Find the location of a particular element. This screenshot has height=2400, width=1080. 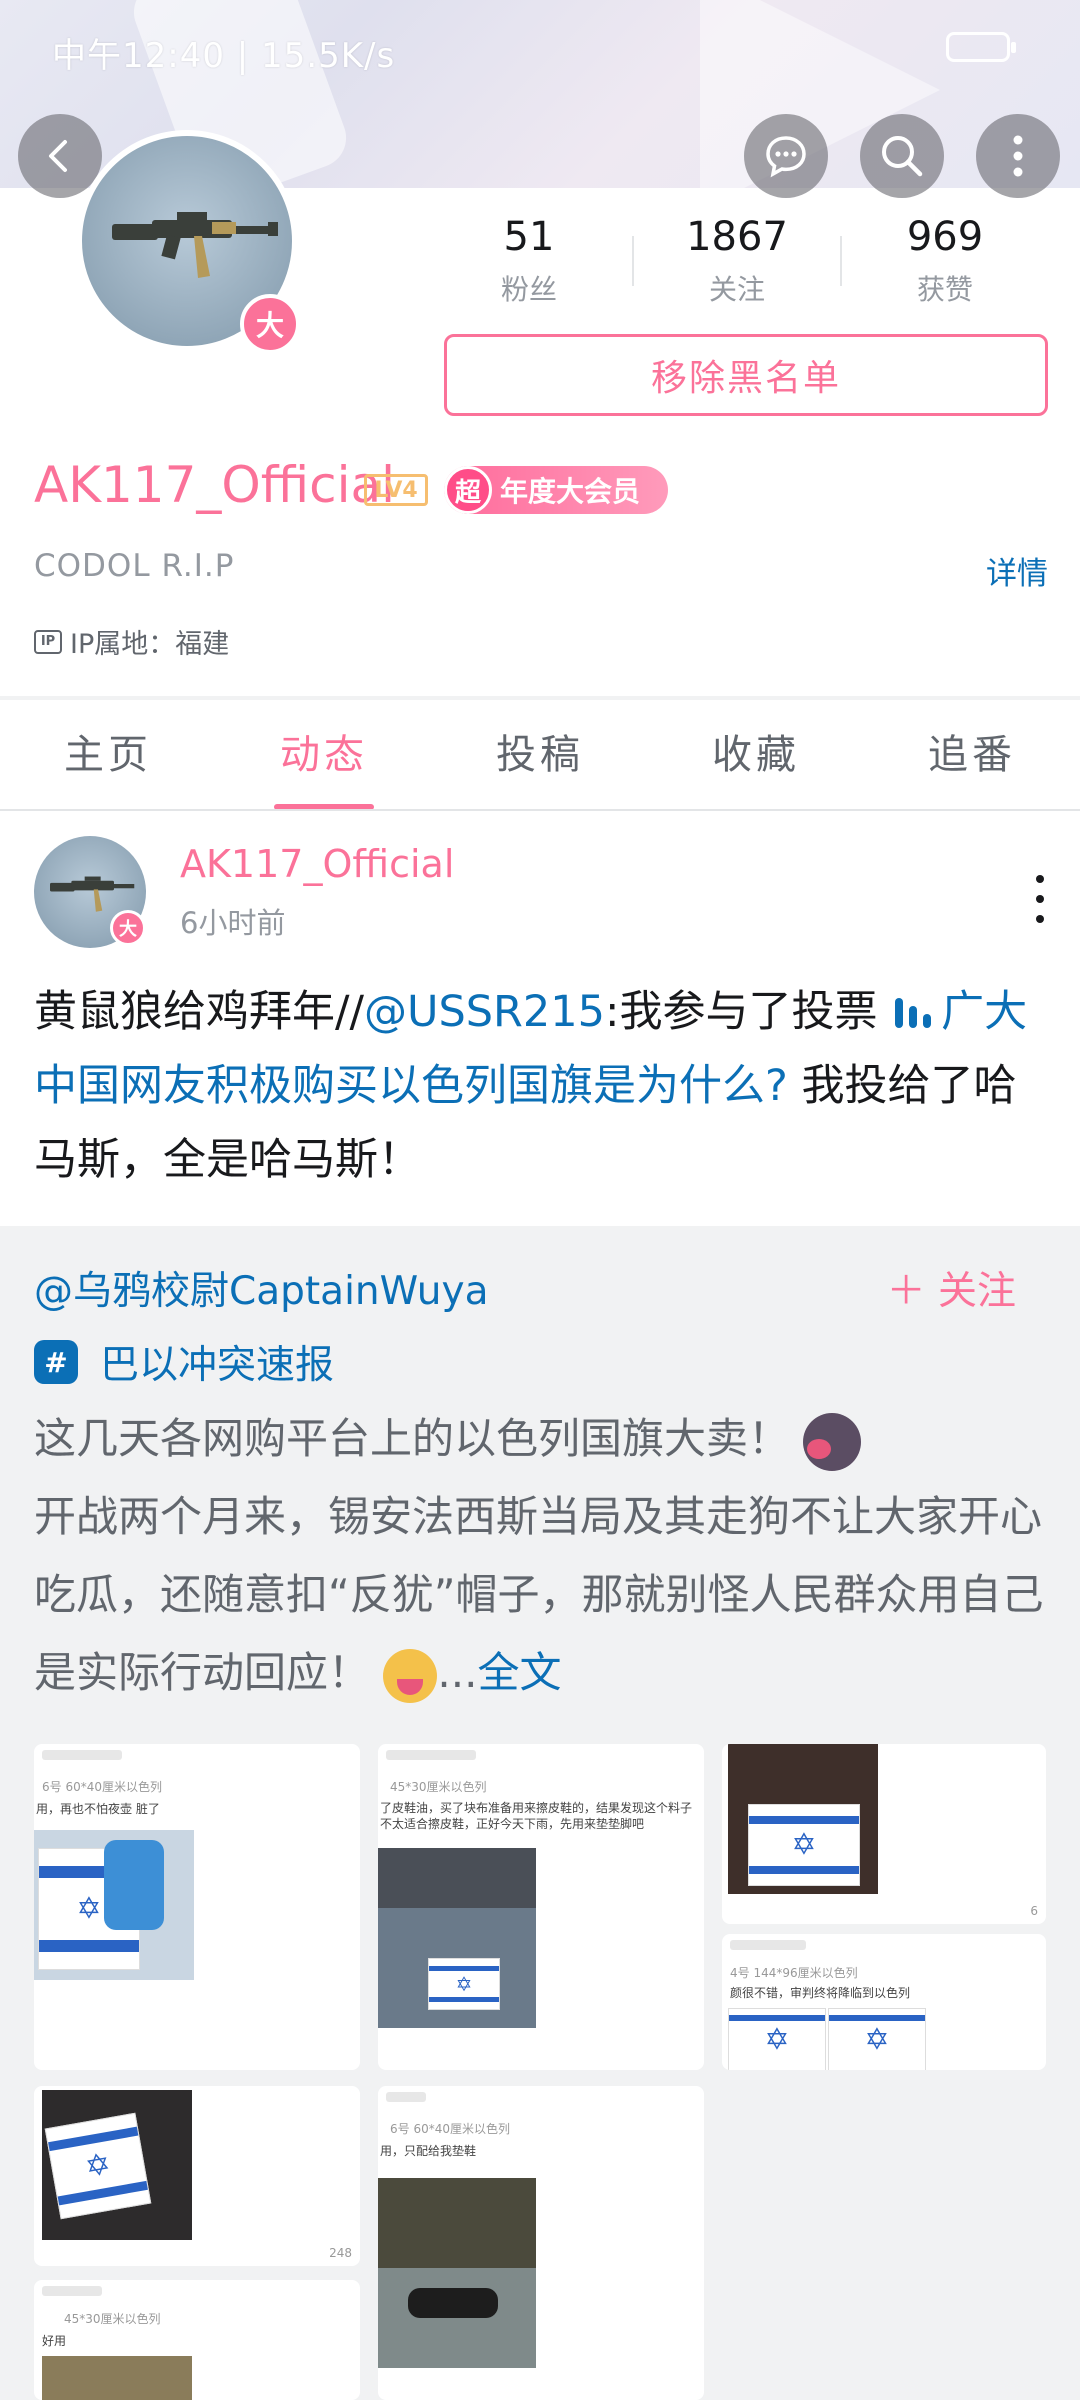

tab-anime-follow: 追番 is located at coordinates (972, 755).